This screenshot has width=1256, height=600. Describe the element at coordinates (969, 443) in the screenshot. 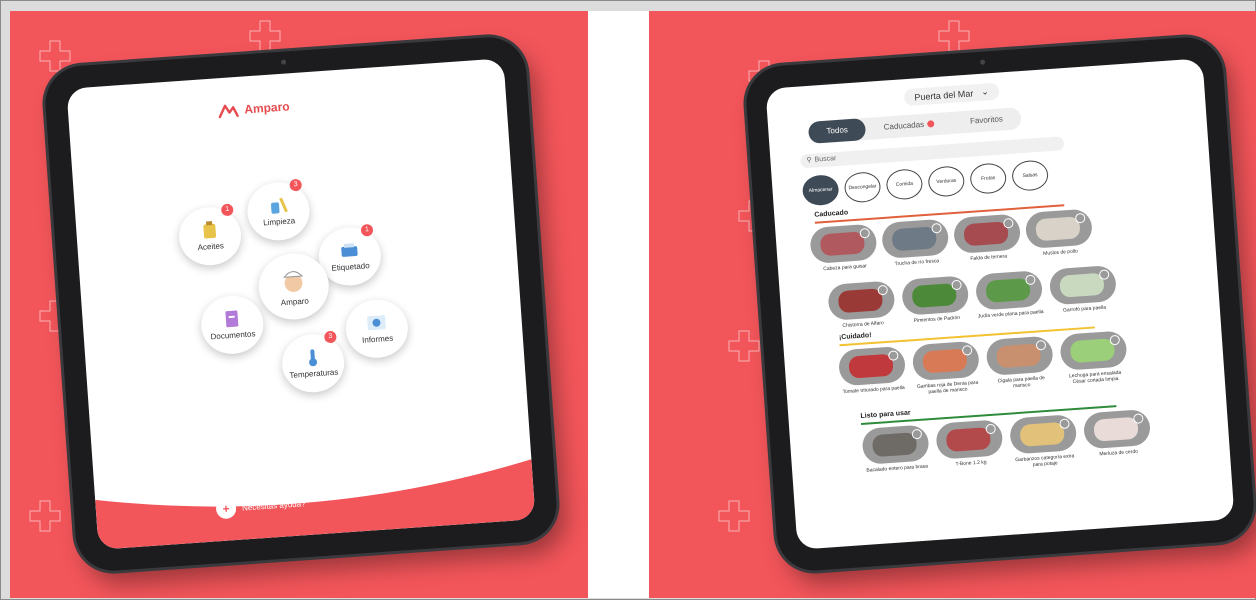

I see `product-card: T-Bone 1.2 kg` at that location.